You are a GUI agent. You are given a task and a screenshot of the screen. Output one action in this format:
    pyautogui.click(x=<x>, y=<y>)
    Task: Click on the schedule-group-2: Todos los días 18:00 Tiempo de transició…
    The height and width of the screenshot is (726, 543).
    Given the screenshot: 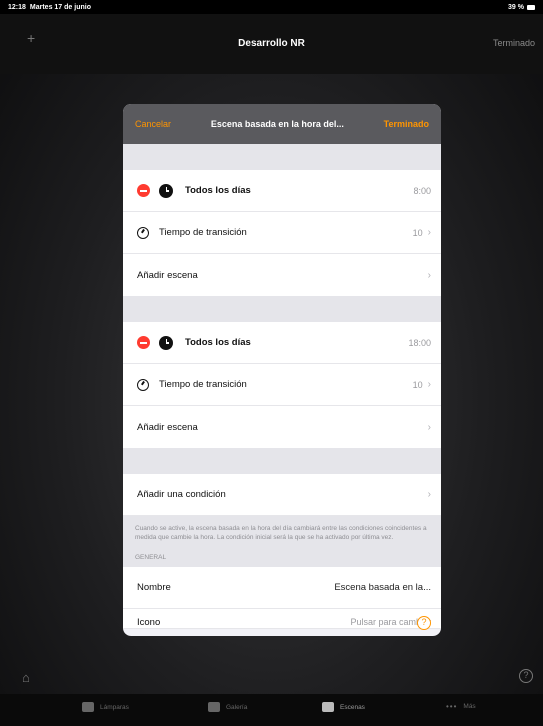 What is the action you would take?
    pyautogui.click(x=282, y=385)
    